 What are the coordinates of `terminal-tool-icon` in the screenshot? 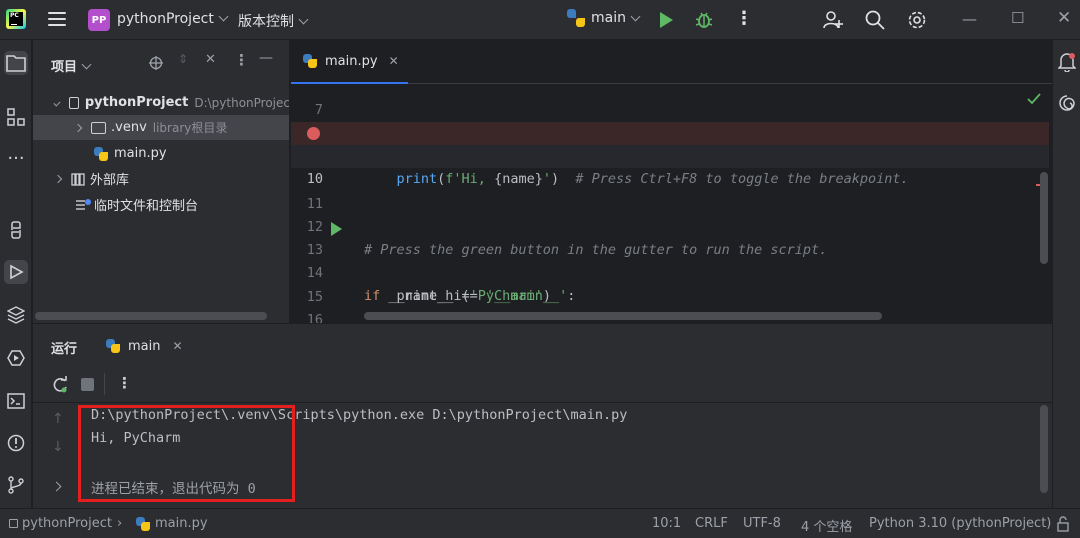 It's located at (16, 401).